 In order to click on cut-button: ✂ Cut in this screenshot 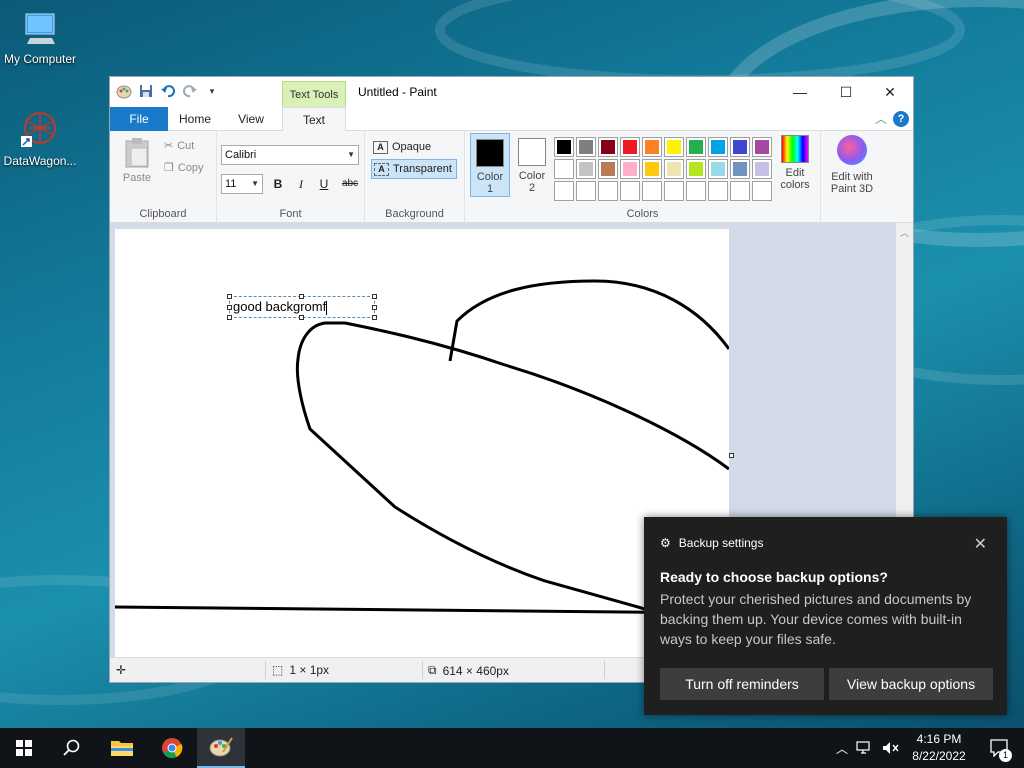, I will do `click(179, 146)`.